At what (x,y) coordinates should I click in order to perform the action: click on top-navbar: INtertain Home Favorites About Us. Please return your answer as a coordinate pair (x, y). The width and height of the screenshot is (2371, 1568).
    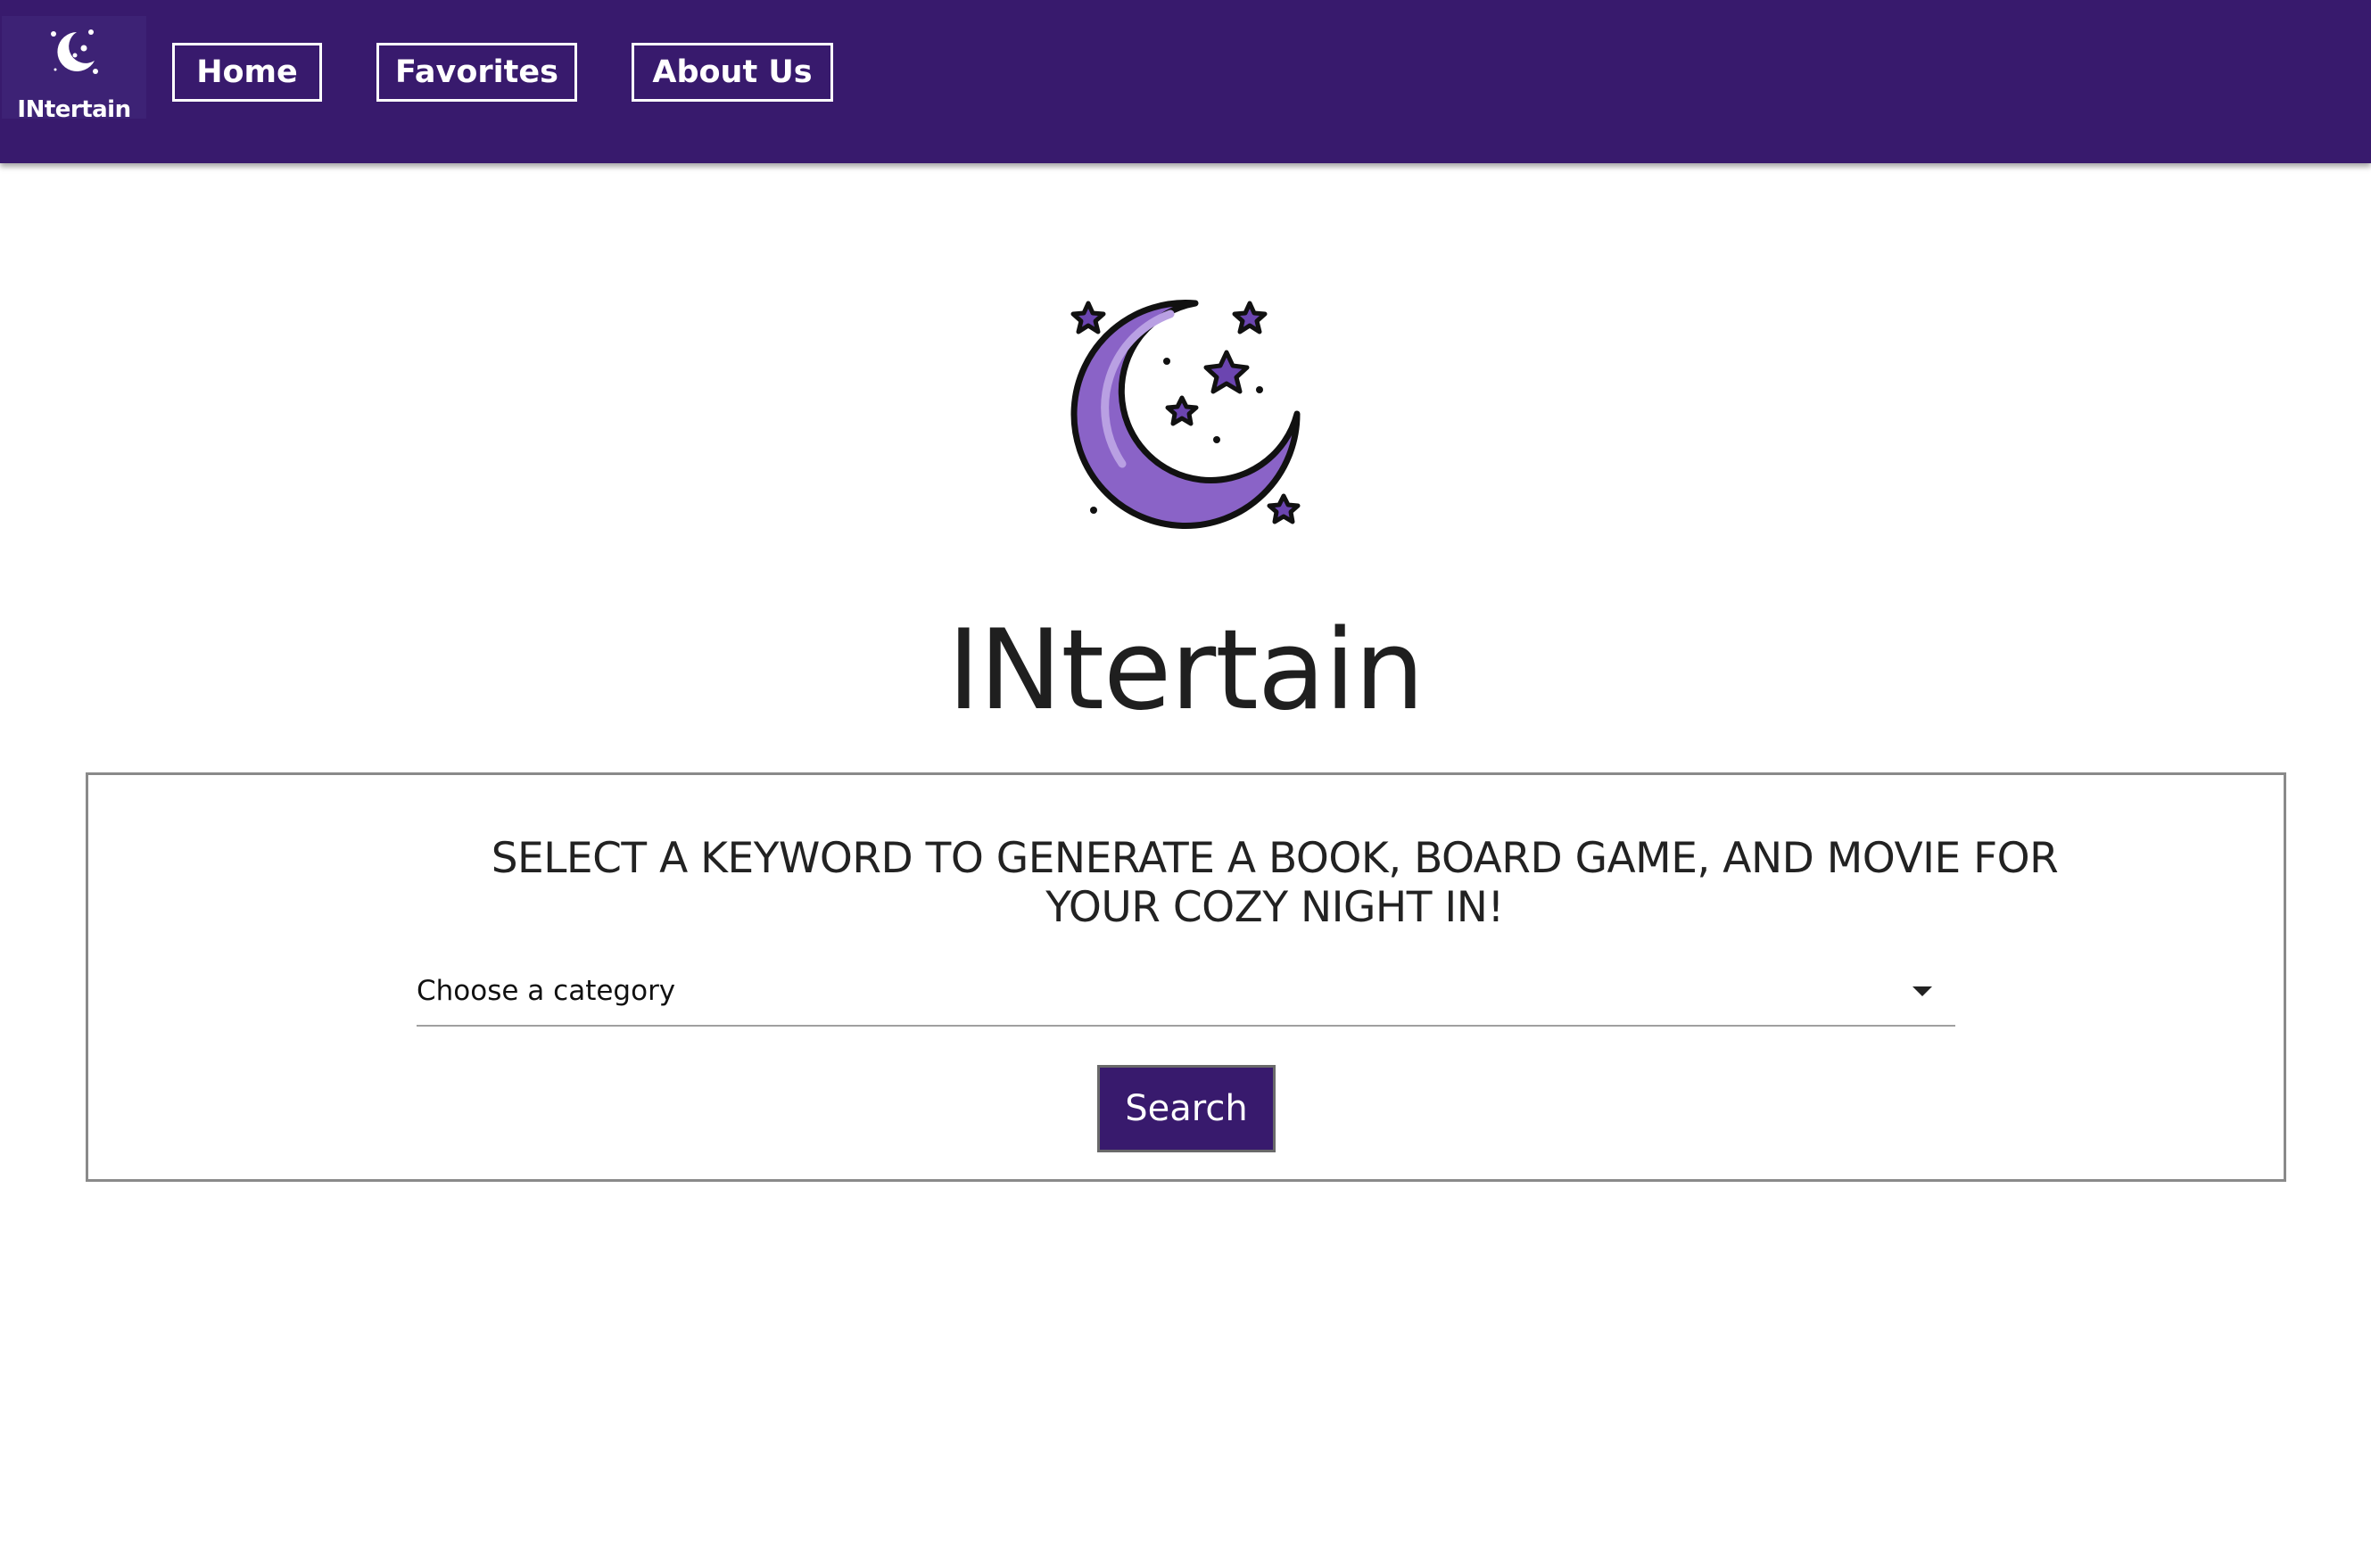
    Looking at the image, I should click on (1185, 81).